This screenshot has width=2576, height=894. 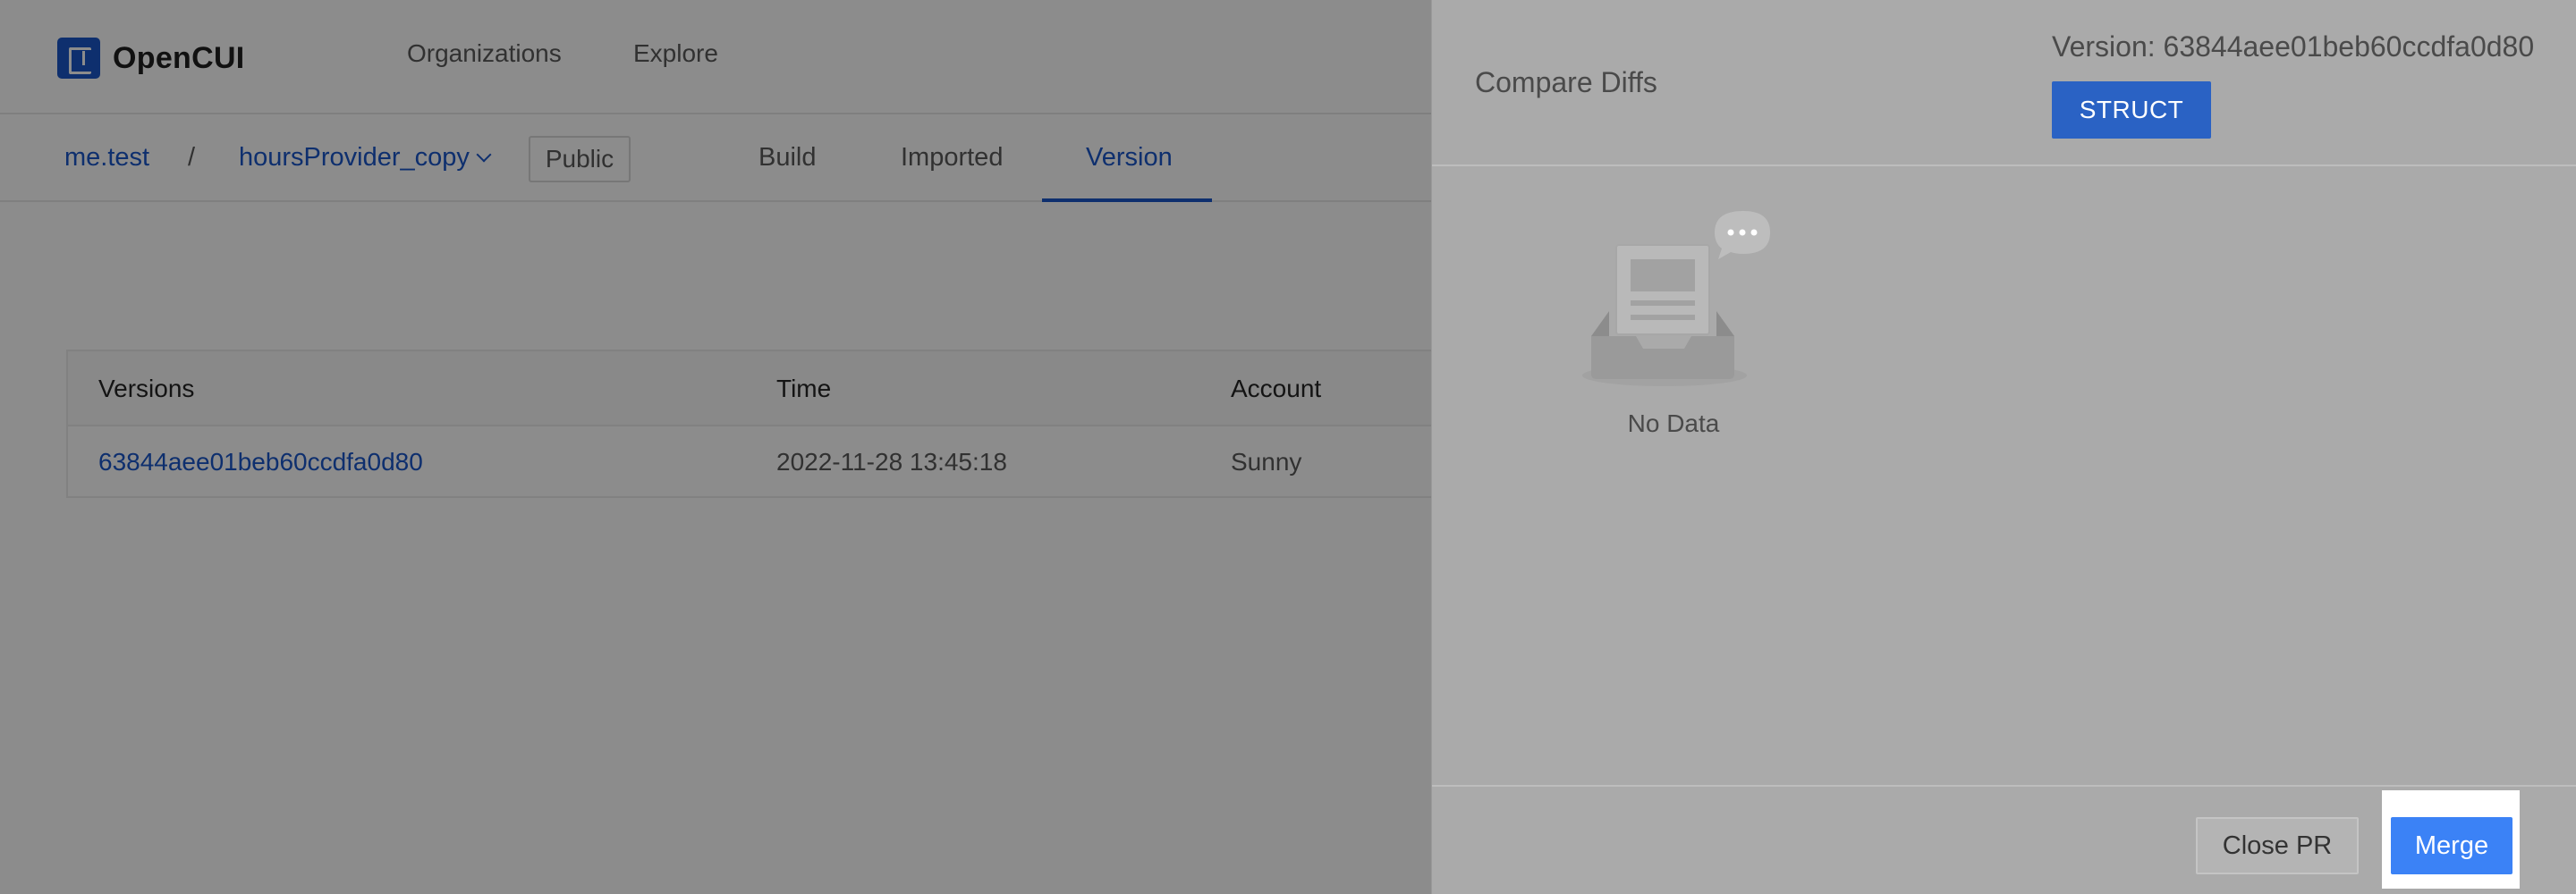 I want to click on drawer-title: Compare Diffs, so click(x=1566, y=82).